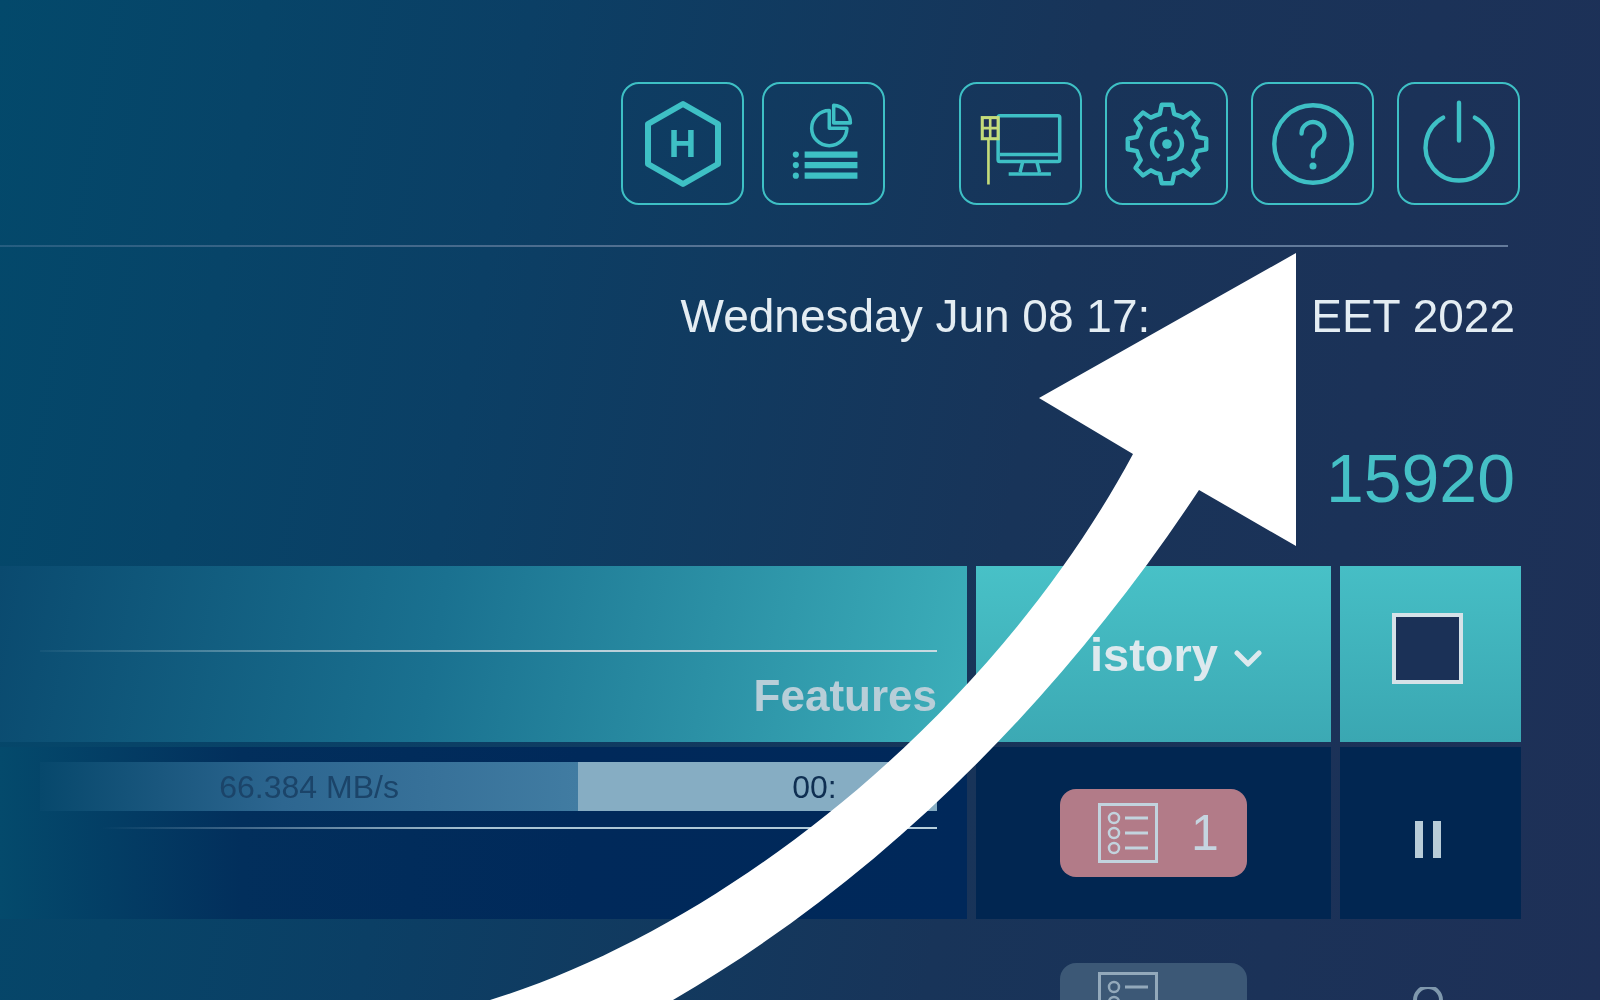 This screenshot has height=1000, width=1600. What do you see at coordinates (1420, 478) in the screenshot?
I see `counter-value: 15920` at bounding box center [1420, 478].